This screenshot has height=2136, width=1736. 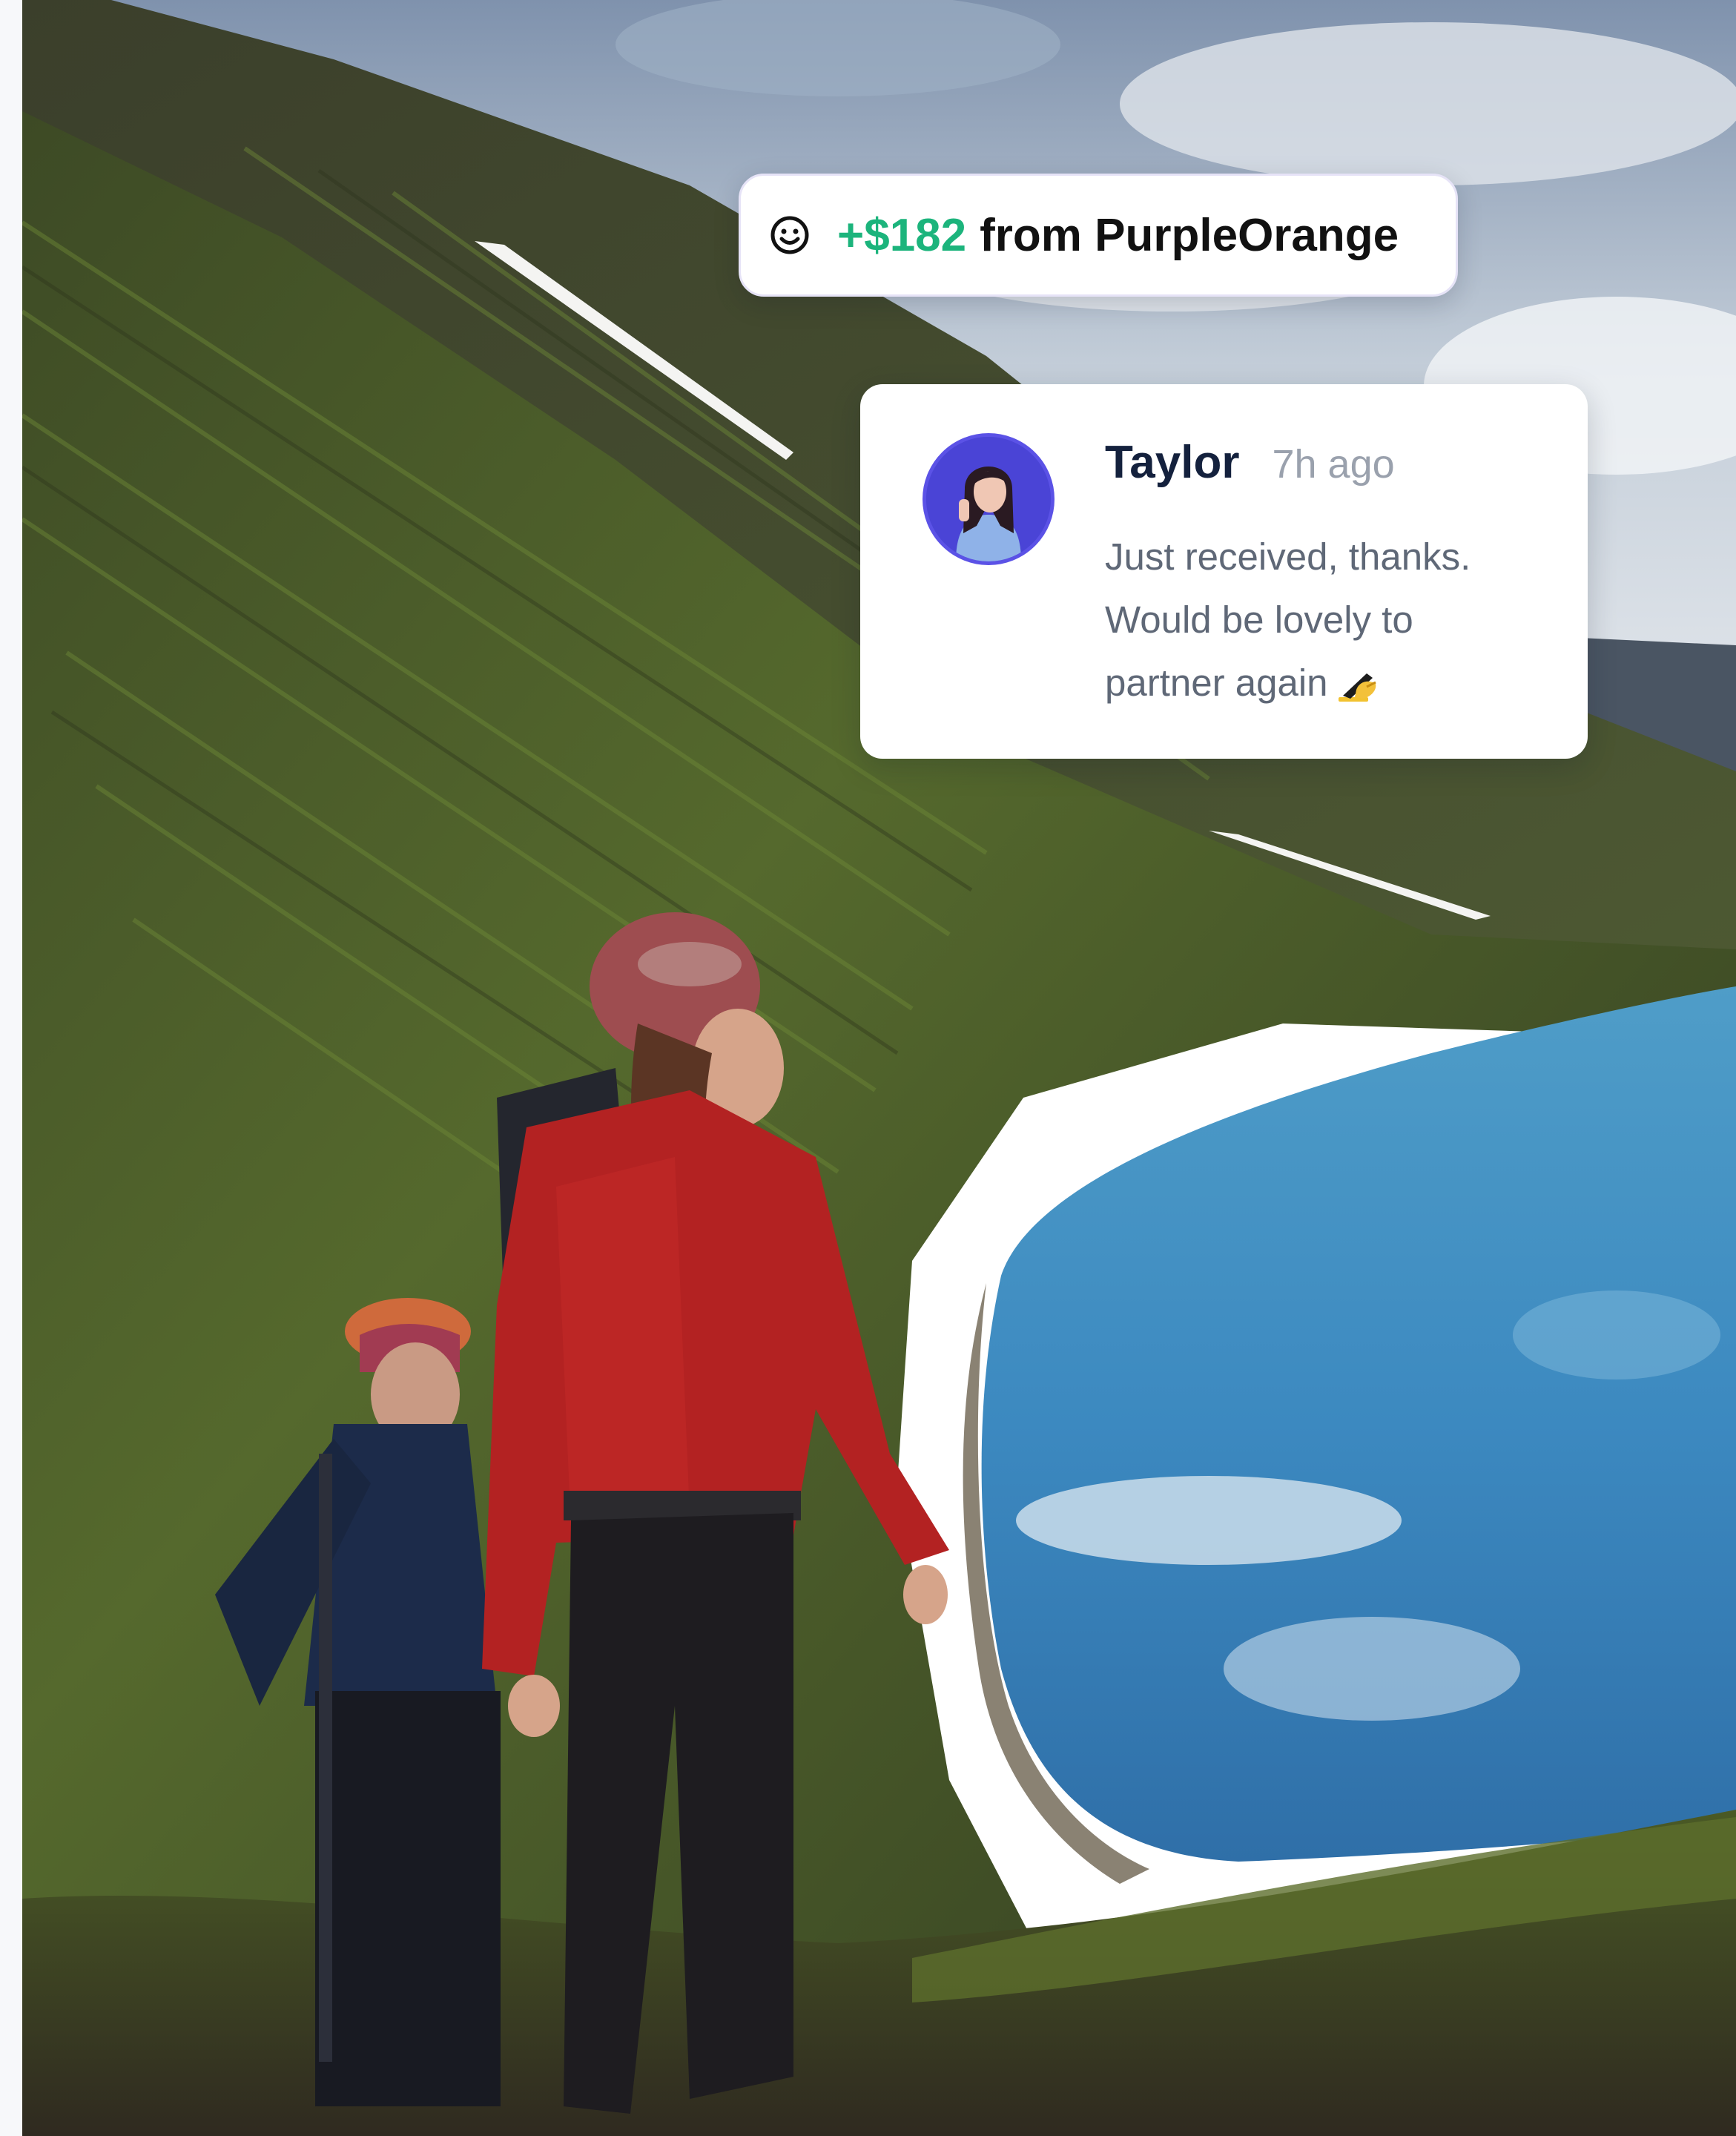 What do you see at coordinates (1217, 683) in the screenshot?
I see `message-line-3-text: partner again` at bounding box center [1217, 683].